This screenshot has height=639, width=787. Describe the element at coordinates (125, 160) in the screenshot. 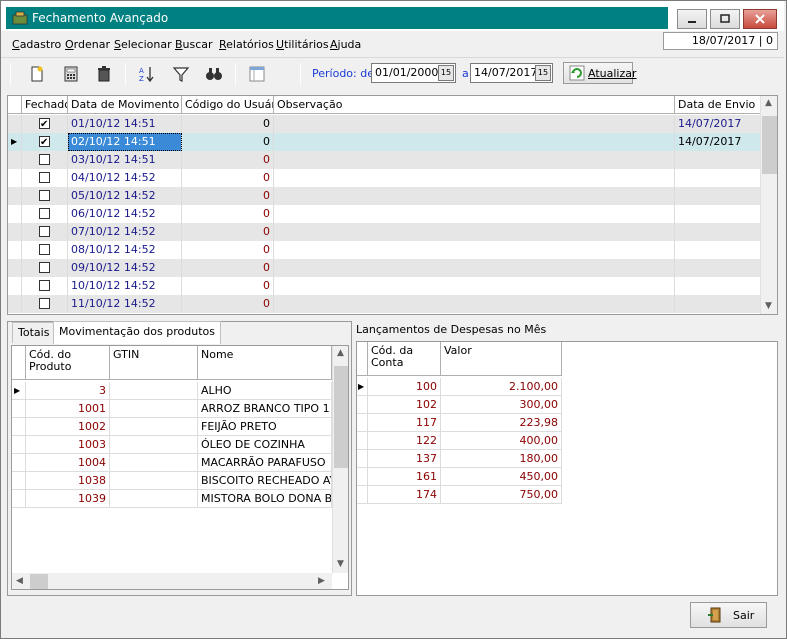

I see `data-movimento-cell: 03/10/12 14:51` at that location.